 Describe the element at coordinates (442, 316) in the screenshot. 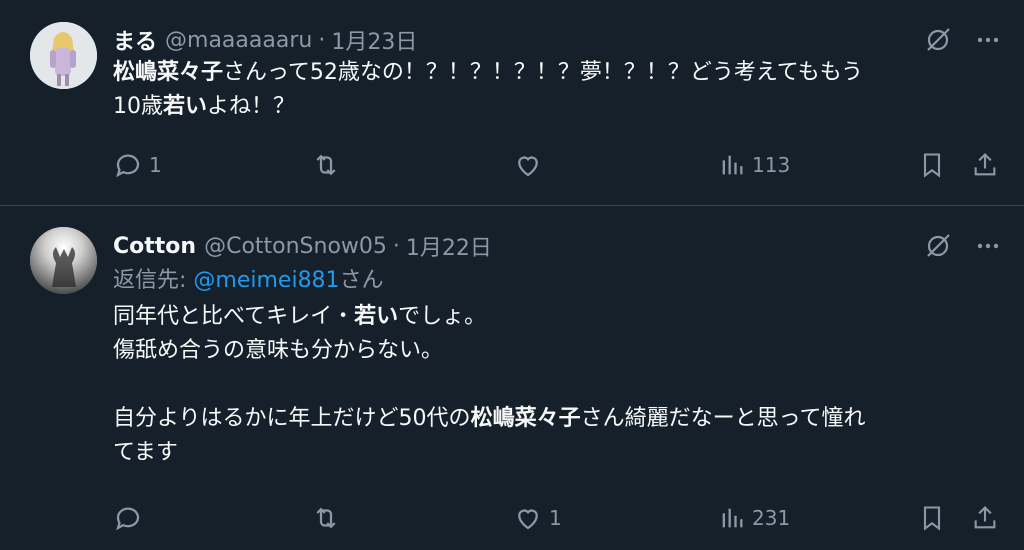

I see `text-normal: でしょ。` at that location.